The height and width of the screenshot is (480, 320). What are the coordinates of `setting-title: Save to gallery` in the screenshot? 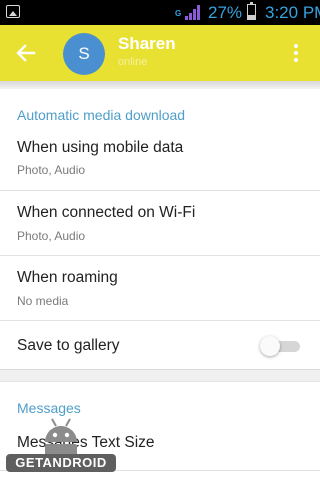 It's located at (68, 345).